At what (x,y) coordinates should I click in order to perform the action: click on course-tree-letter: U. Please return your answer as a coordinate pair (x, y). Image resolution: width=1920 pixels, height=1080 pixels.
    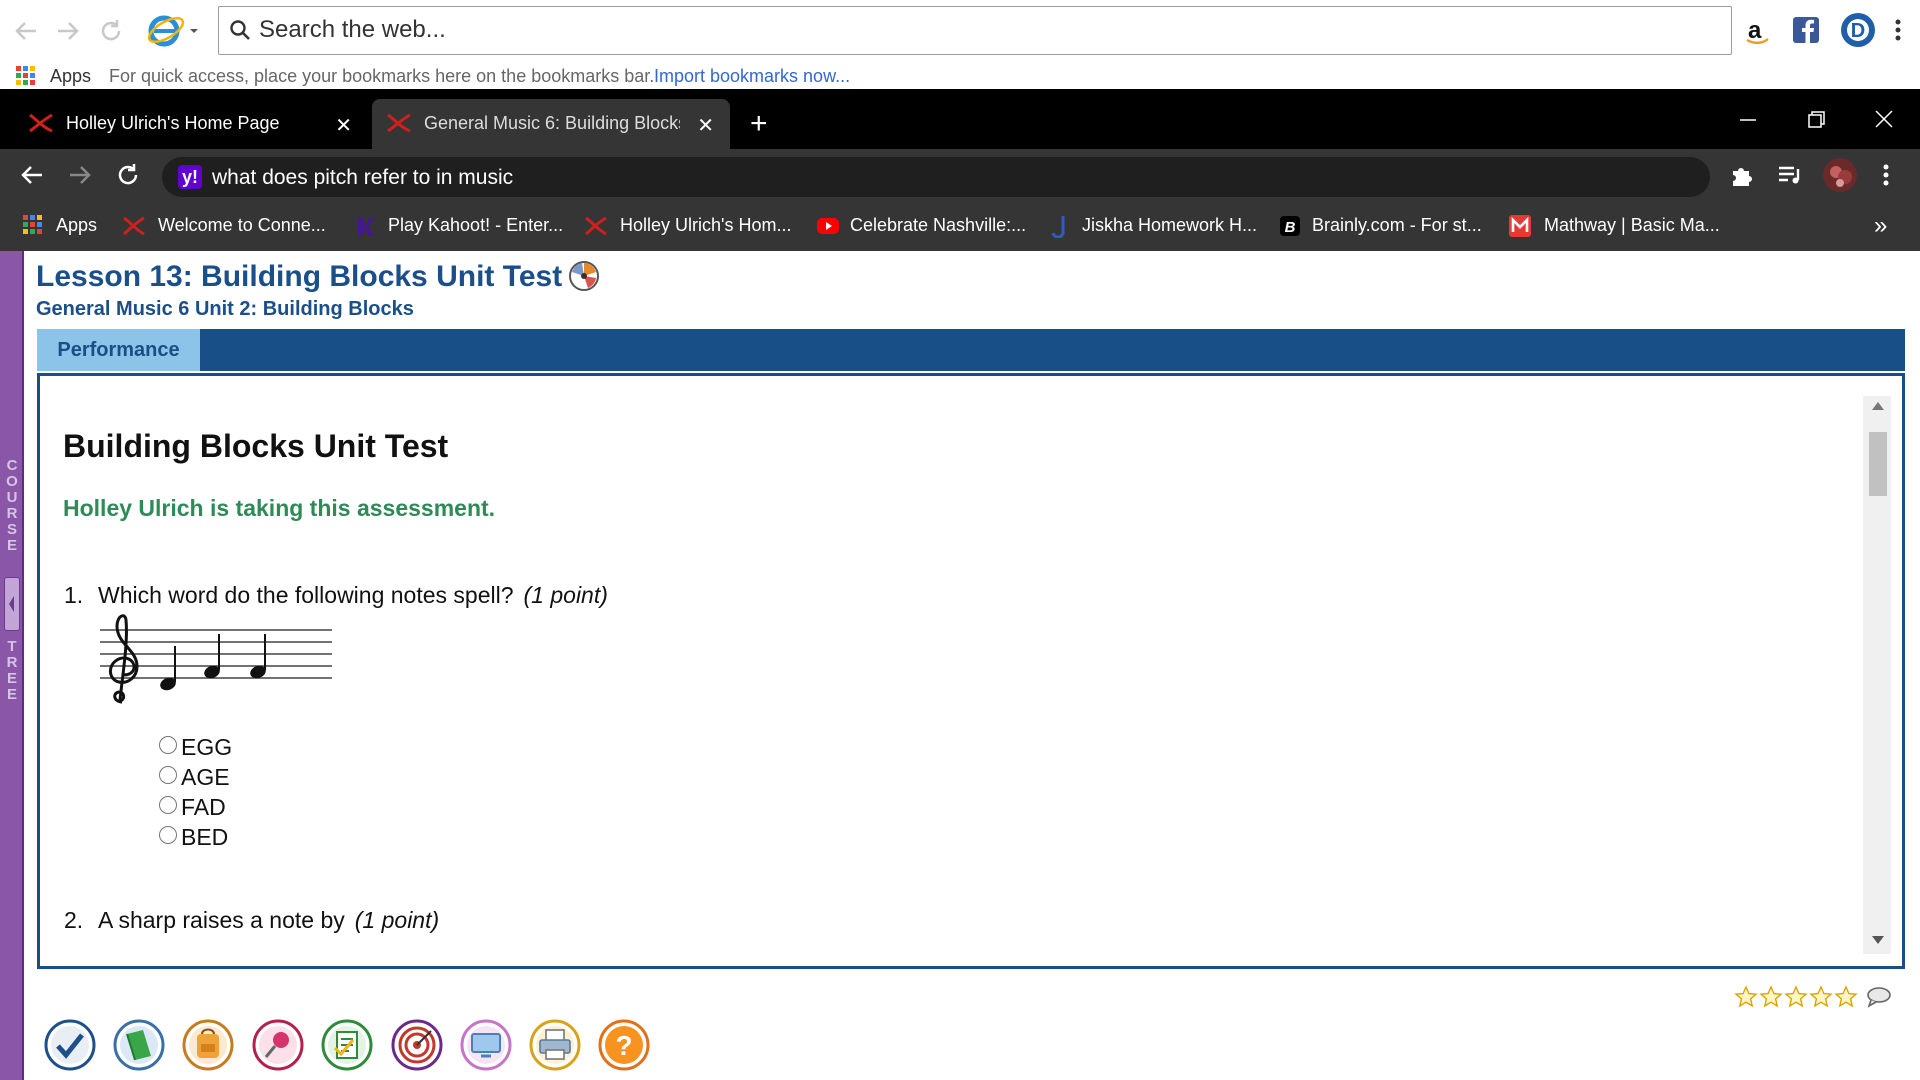
    Looking at the image, I should click on (12, 497).